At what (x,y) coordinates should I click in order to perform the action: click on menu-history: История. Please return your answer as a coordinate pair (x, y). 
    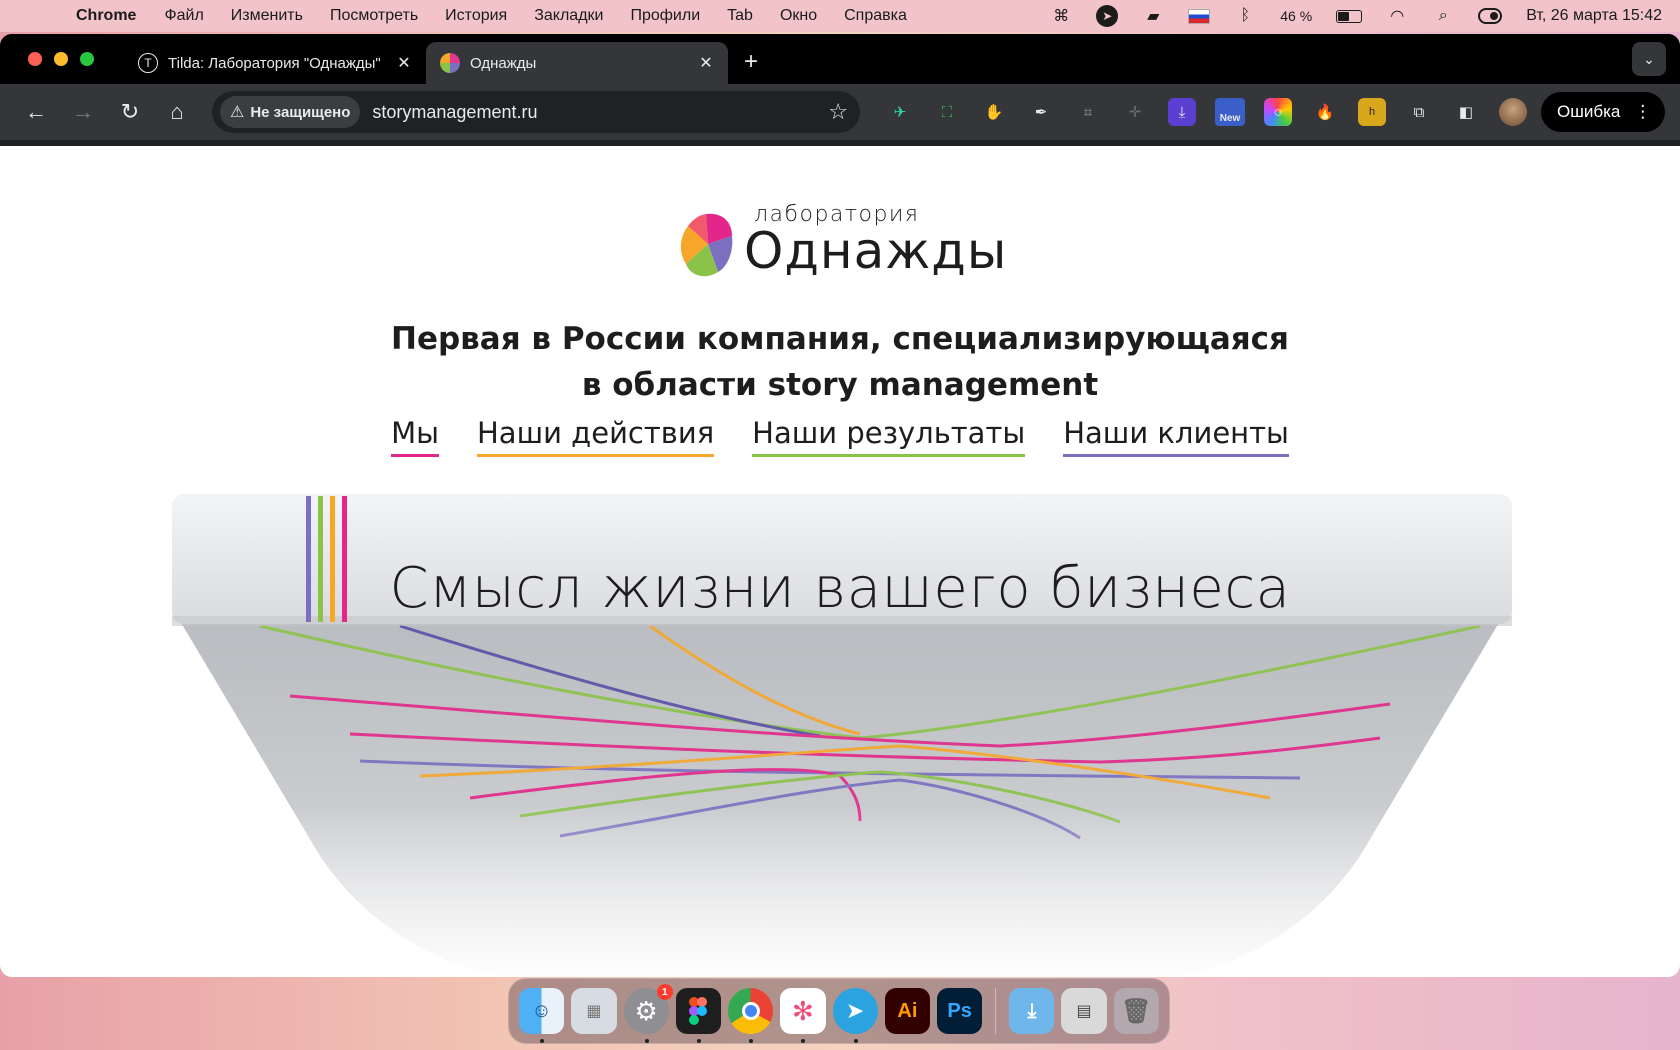
    Looking at the image, I should click on (476, 16).